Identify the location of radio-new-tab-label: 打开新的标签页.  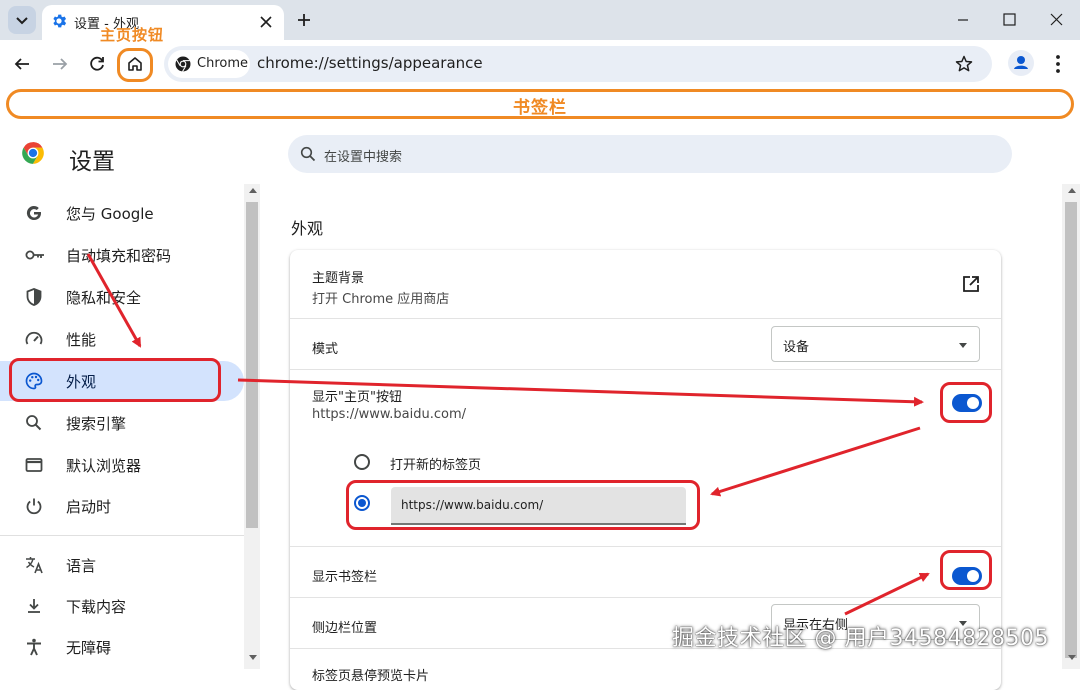
(436, 465).